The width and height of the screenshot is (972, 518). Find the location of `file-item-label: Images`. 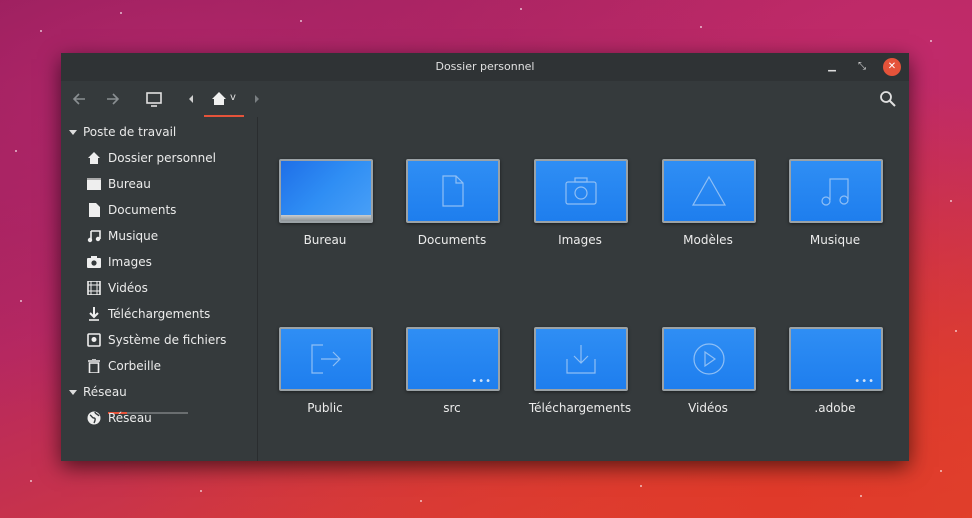

file-item-label: Images is located at coordinates (580, 240).